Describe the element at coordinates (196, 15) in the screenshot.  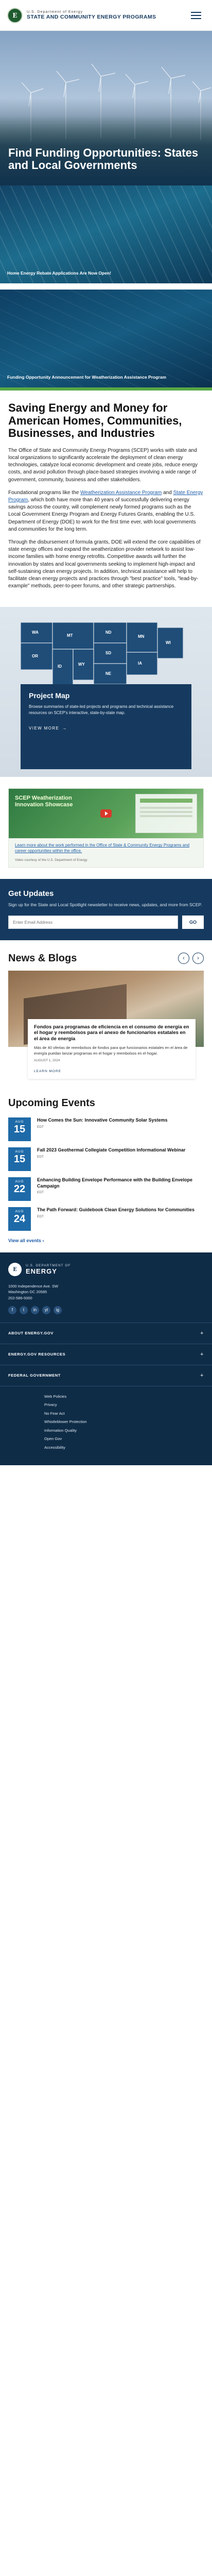
I see `menu-button` at that location.